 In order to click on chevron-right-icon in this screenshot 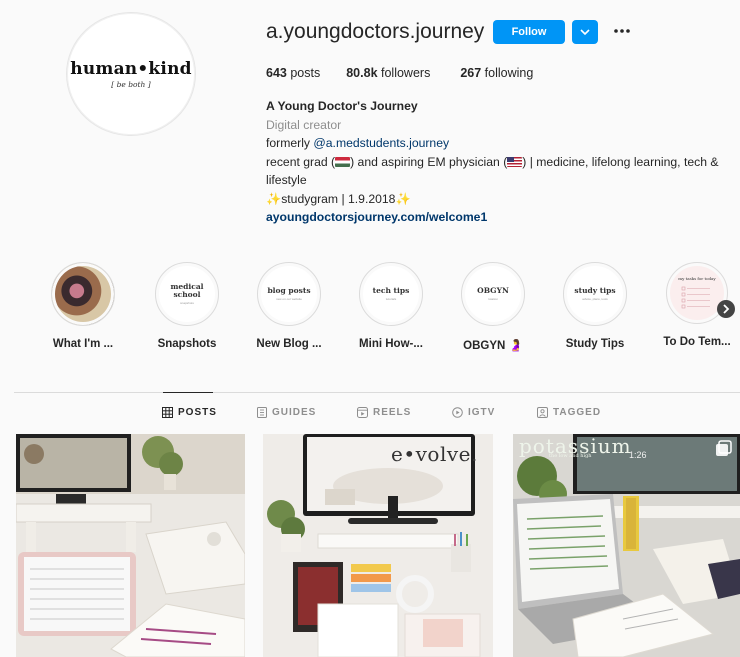, I will do `click(726, 309)`.